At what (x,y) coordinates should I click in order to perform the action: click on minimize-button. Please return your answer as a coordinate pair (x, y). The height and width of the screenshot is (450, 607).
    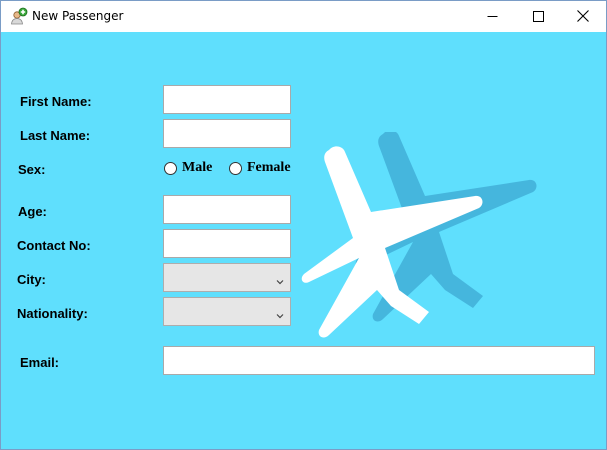
    Looking at the image, I should click on (492, 16).